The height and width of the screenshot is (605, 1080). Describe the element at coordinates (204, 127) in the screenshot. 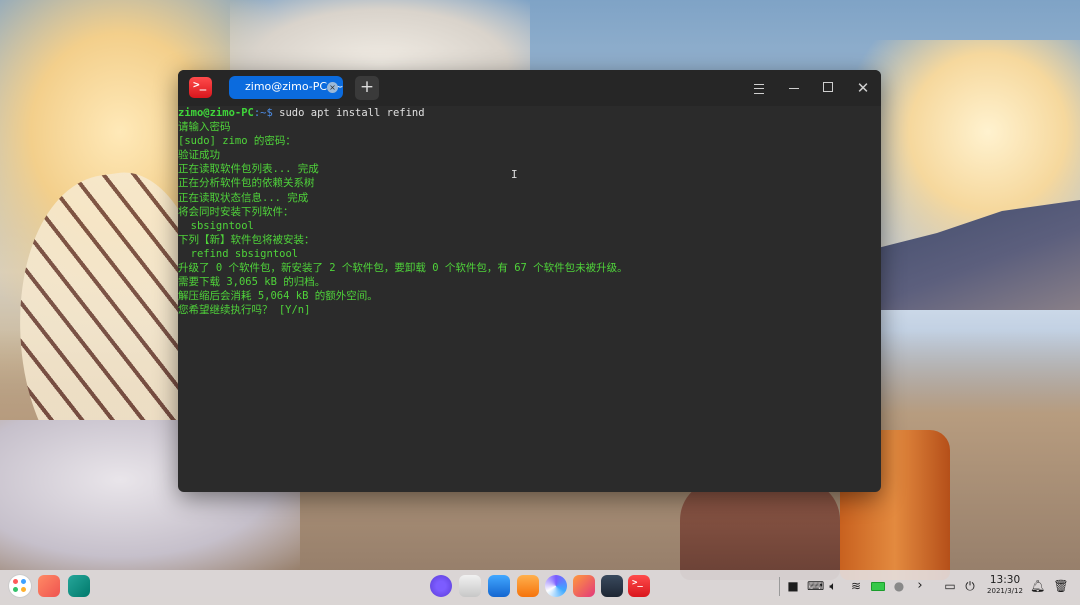

I see `output-line: 请输入密码` at that location.